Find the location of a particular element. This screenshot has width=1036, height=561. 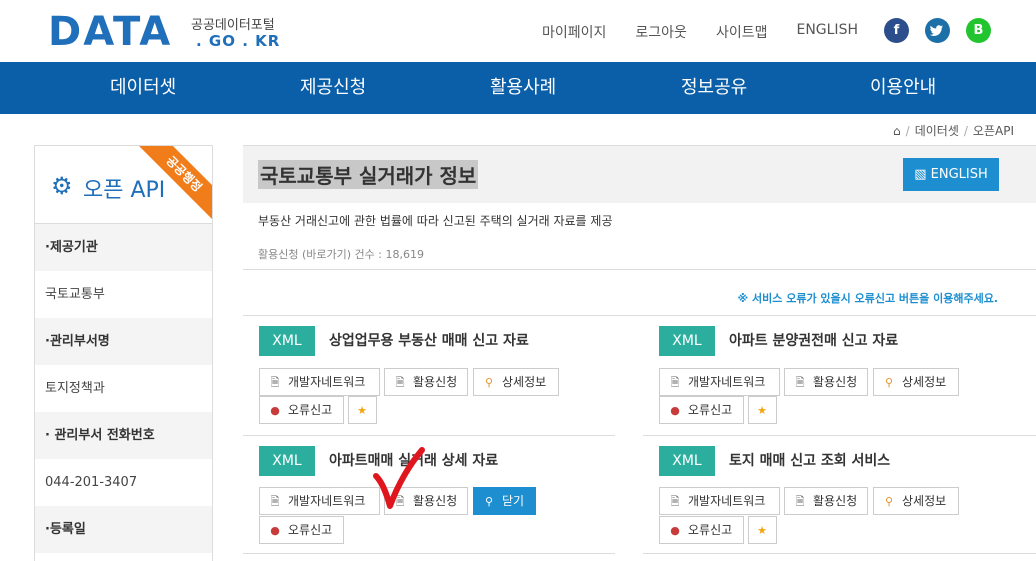

close-label: 닫기 is located at coordinates (513, 501).